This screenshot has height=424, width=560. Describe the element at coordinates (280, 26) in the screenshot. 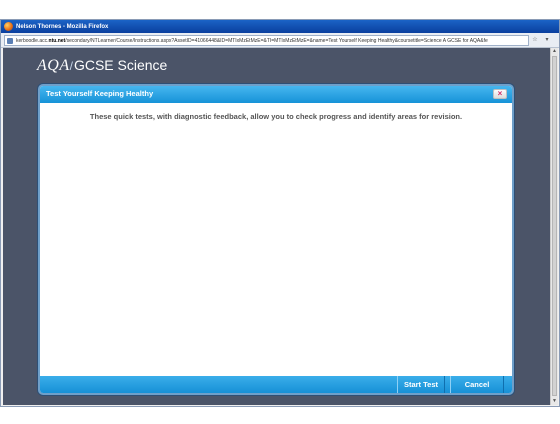

I see `title-bar: Nelson Thornes - Mozilla Firefox` at that location.